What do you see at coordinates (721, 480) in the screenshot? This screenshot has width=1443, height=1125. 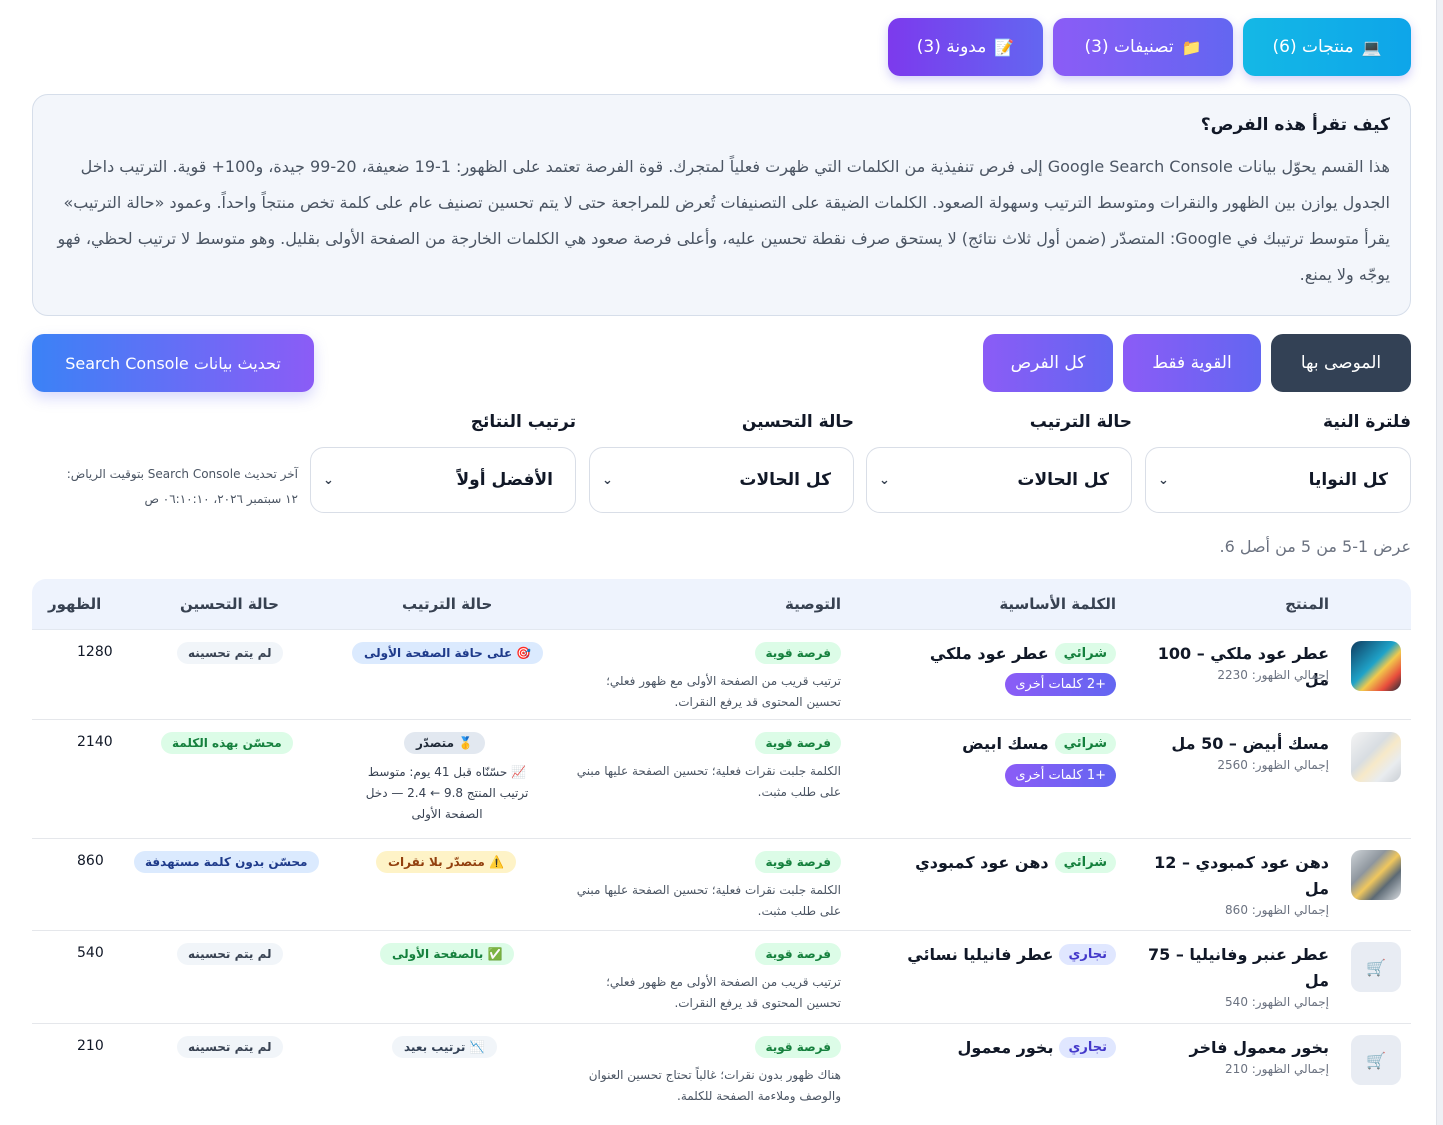 I see `improve-select: كل الحالات ⌄` at bounding box center [721, 480].